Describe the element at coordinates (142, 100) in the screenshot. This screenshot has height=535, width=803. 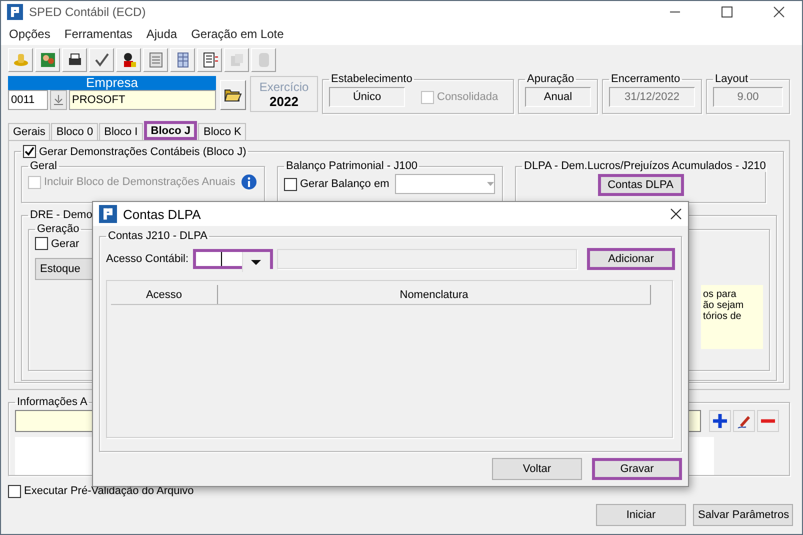
I see `company-name-field: PROSOFT` at that location.